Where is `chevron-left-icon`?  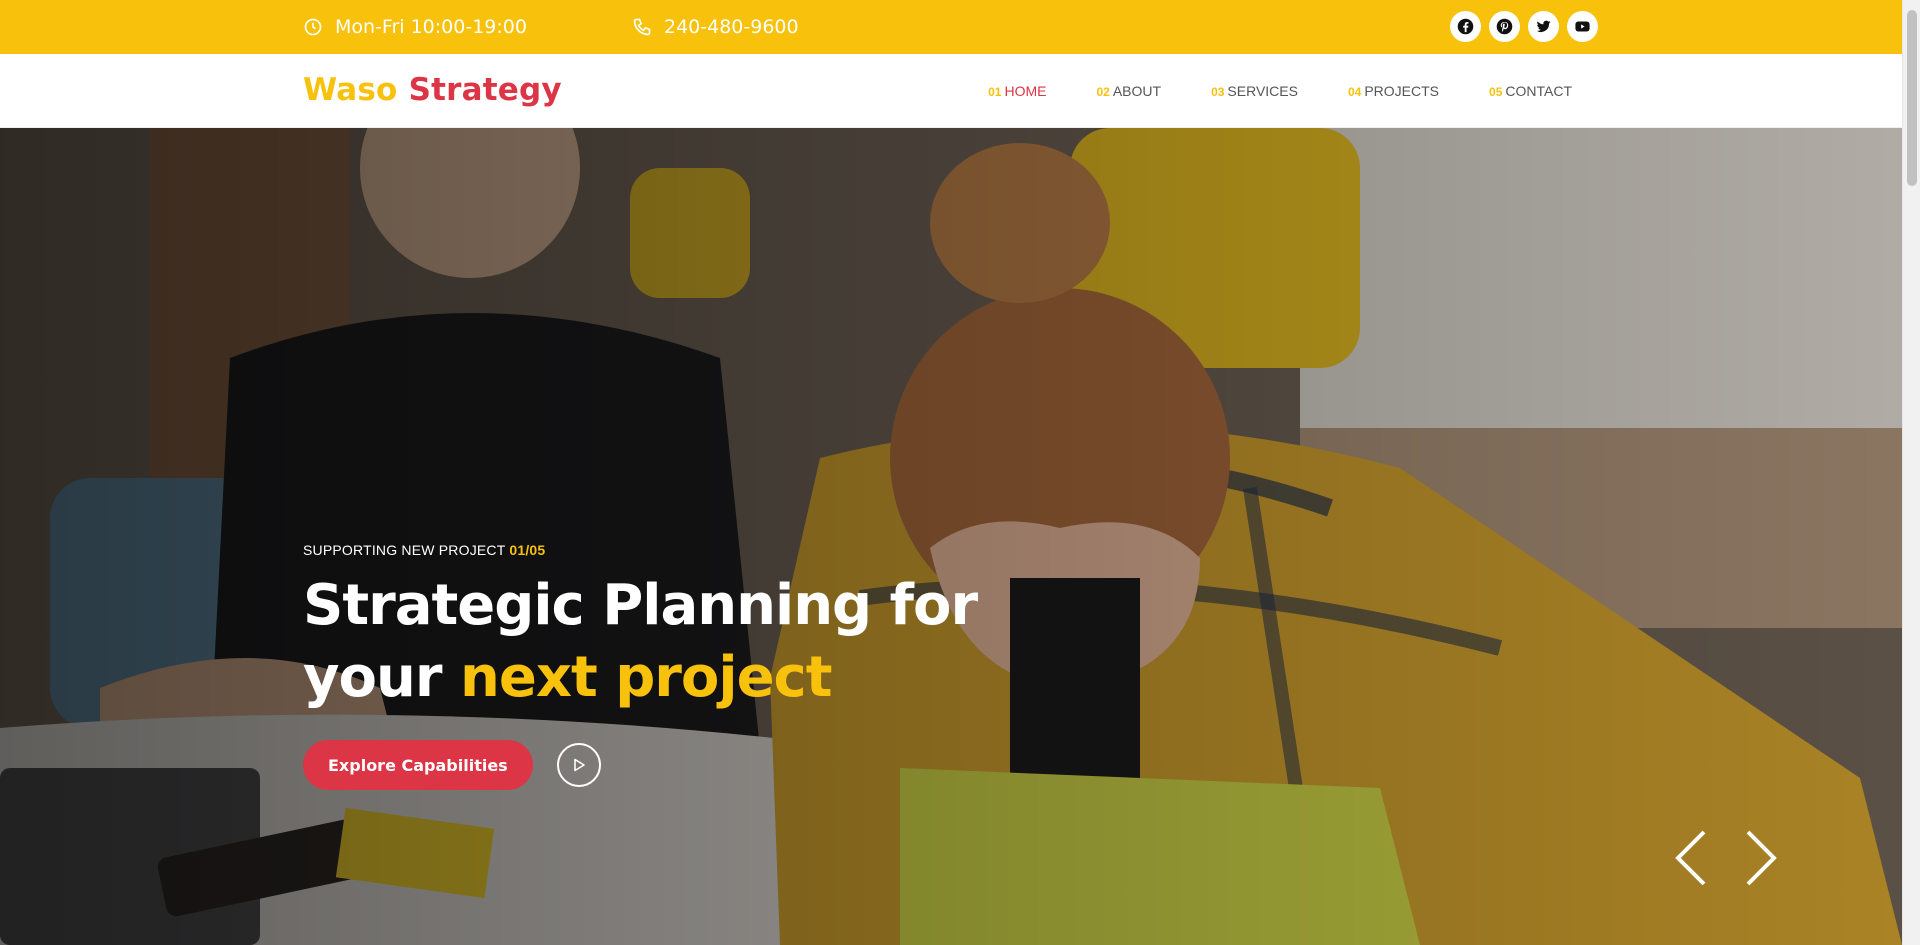
chevron-left-icon is located at coordinates (1690, 858).